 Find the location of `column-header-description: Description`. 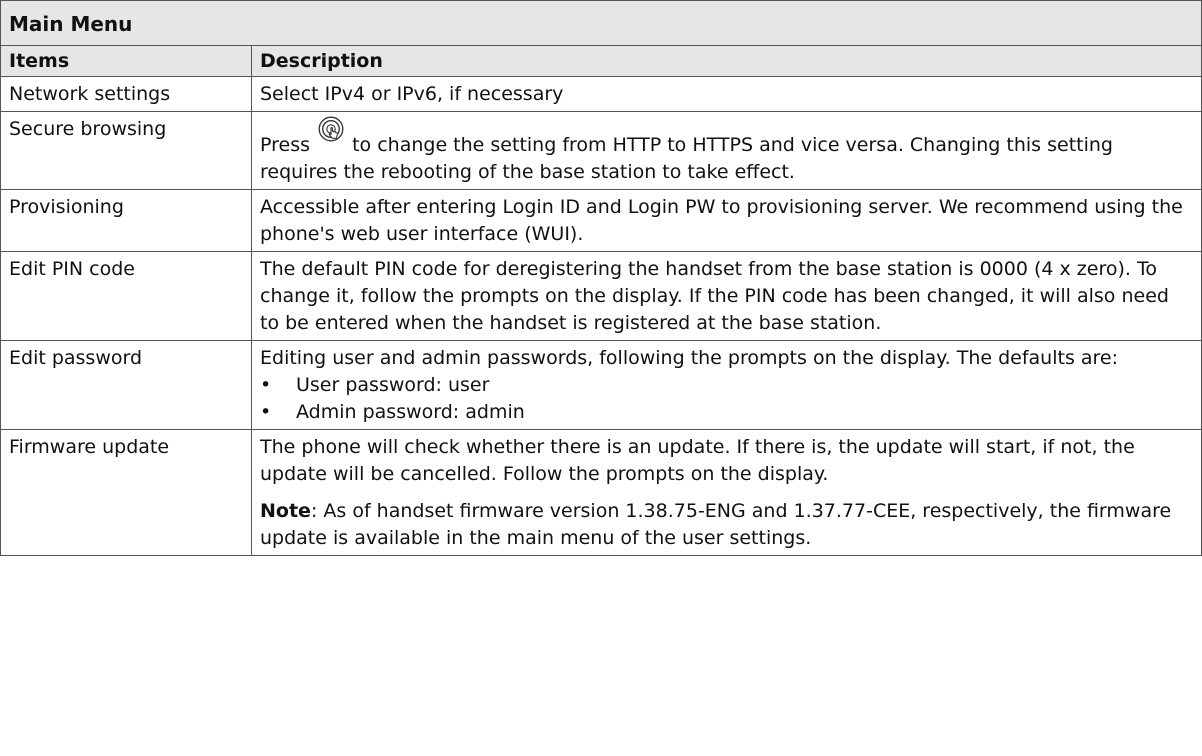

column-header-description: Description is located at coordinates (726, 61).